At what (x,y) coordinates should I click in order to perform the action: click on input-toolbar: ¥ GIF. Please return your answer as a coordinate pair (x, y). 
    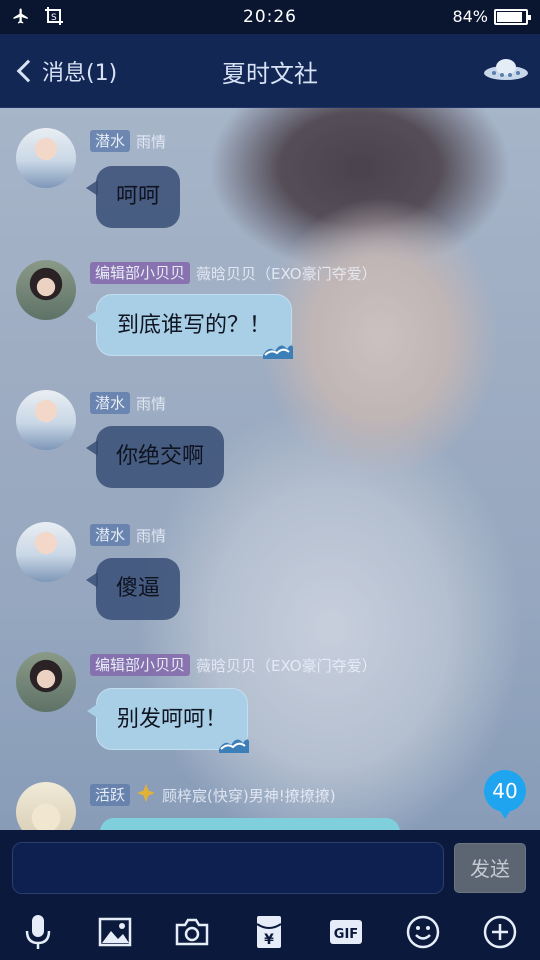
    Looking at the image, I should click on (270, 932).